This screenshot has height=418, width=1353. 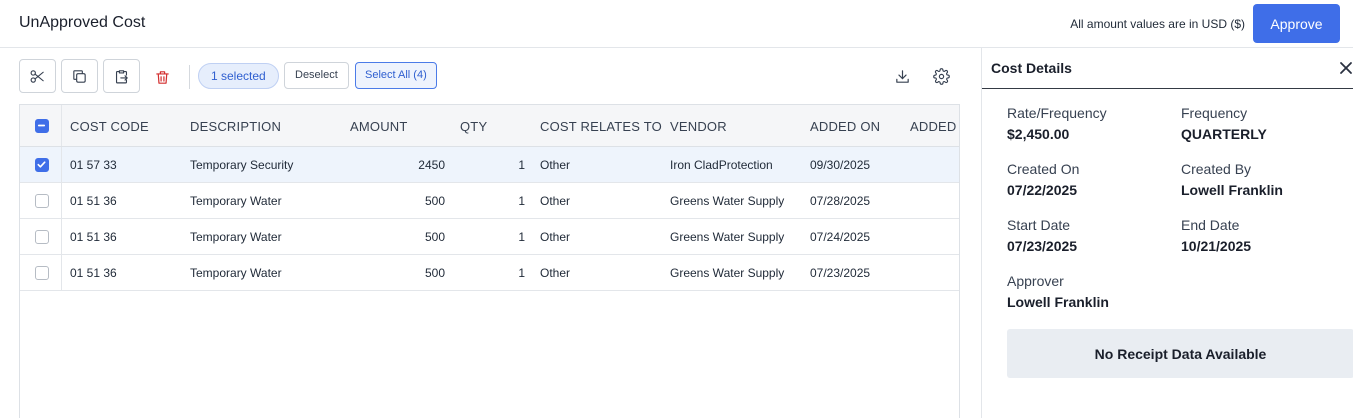 What do you see at coordinates (316, 75) in the screenshot?
I see `deselect-button: Deselect` at bounding box center [316, 75].